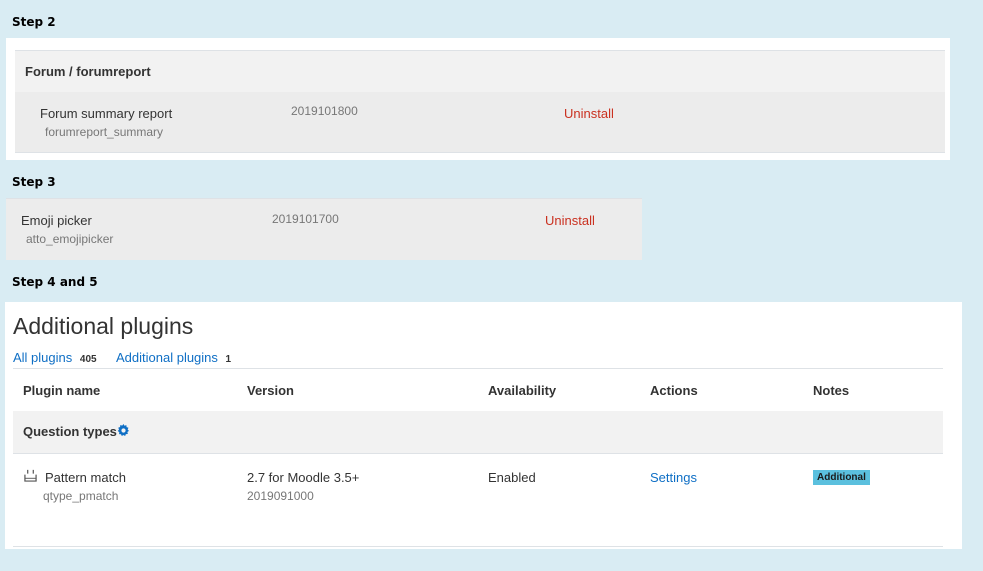  I want to click on filter-additional-plugins: Additional plugins 1, so click(173, 357).